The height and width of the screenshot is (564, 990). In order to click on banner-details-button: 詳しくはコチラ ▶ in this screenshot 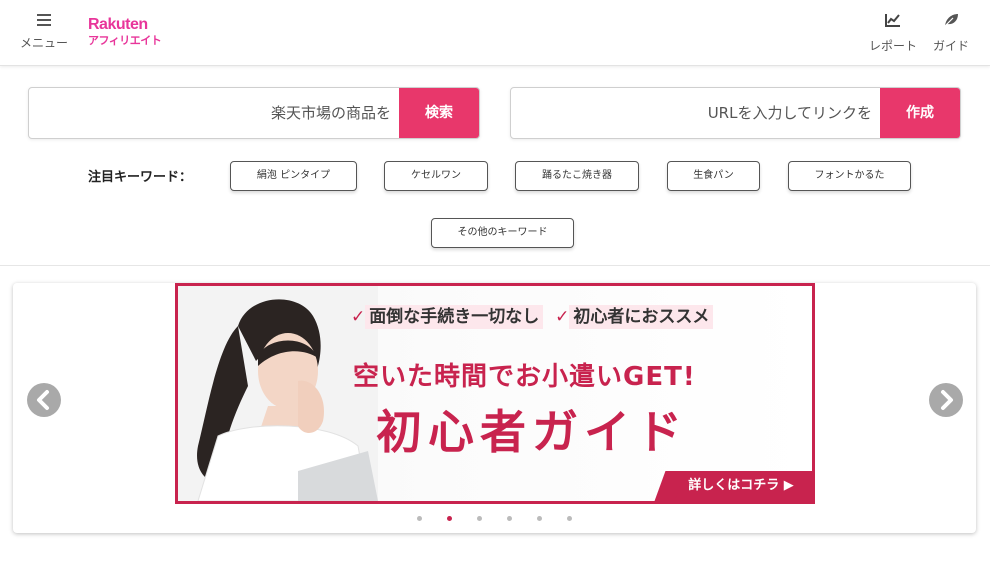, I will do `click(741, 486)`.